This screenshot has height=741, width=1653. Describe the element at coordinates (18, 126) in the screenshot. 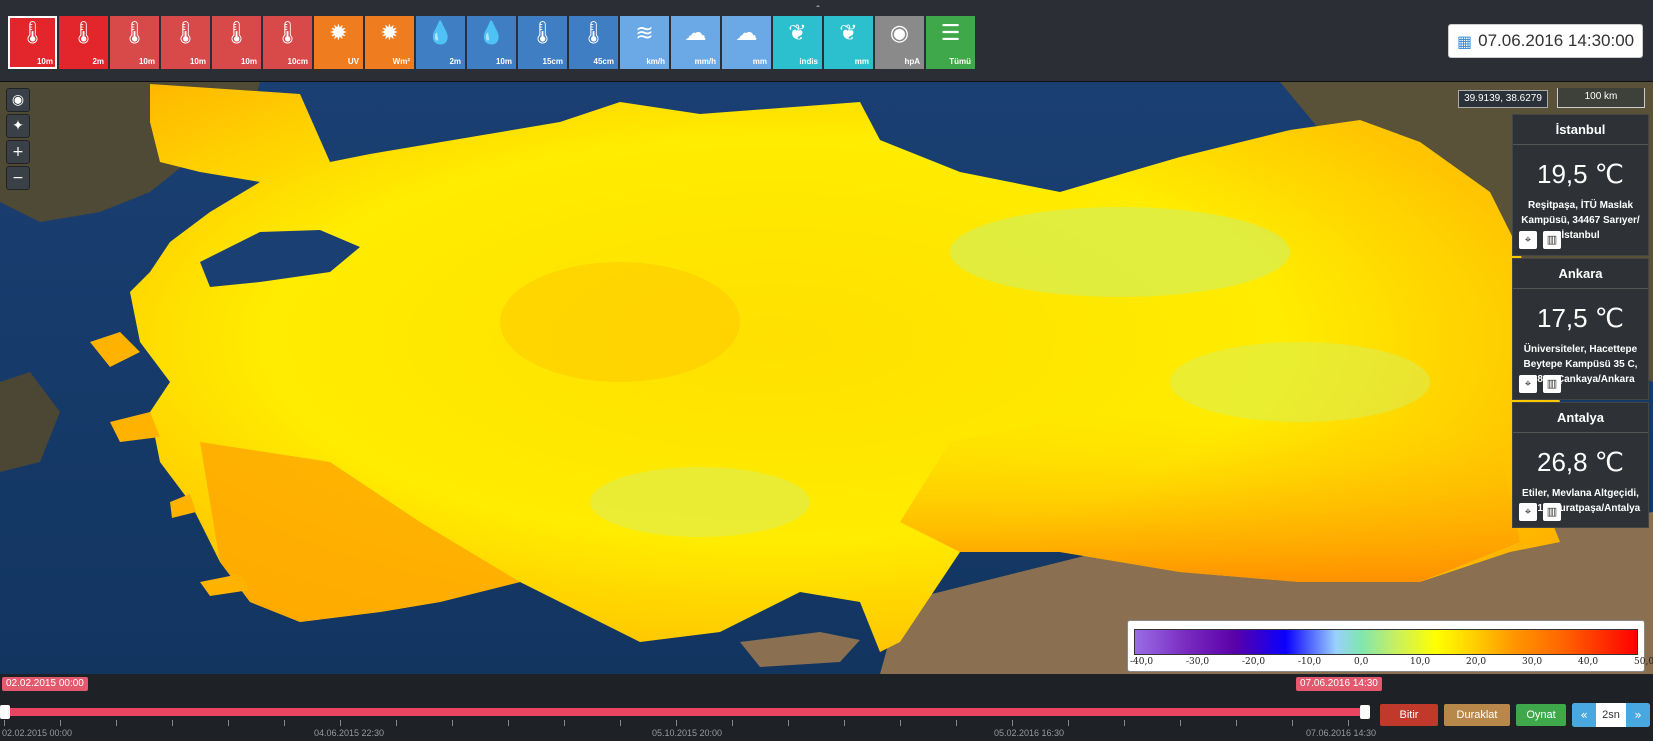

I see `locate-icon: ✦` at that location.